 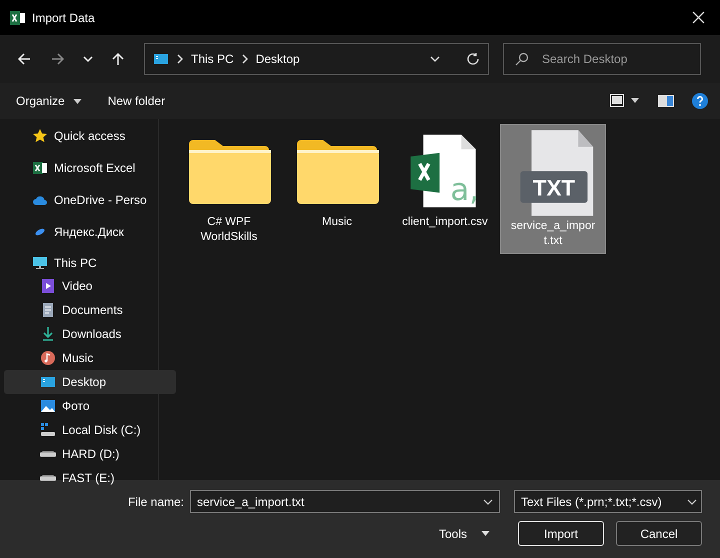 What do you see at coordinates (608, 501) in the screenshot?
I see `file-type-dropdown: Text Files (*.prn;*.txt;*.csv)` at bounding box center [608, 501].